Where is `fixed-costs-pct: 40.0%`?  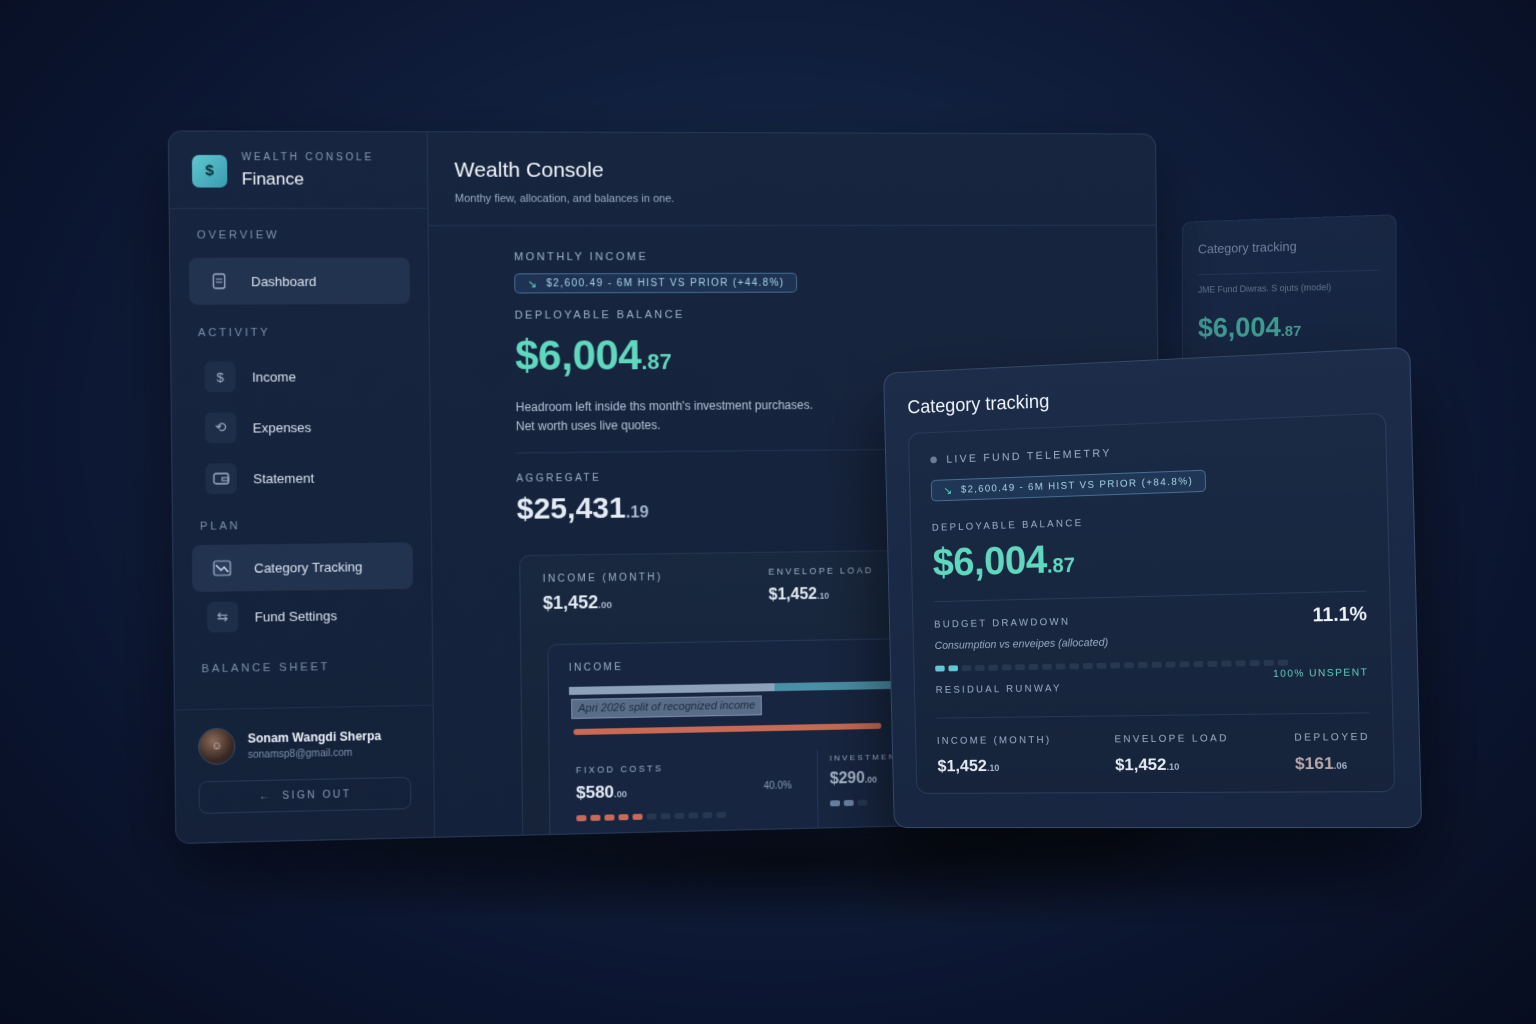
fixed-costs-pct: 40.0% is located at coordinates (777, 786).